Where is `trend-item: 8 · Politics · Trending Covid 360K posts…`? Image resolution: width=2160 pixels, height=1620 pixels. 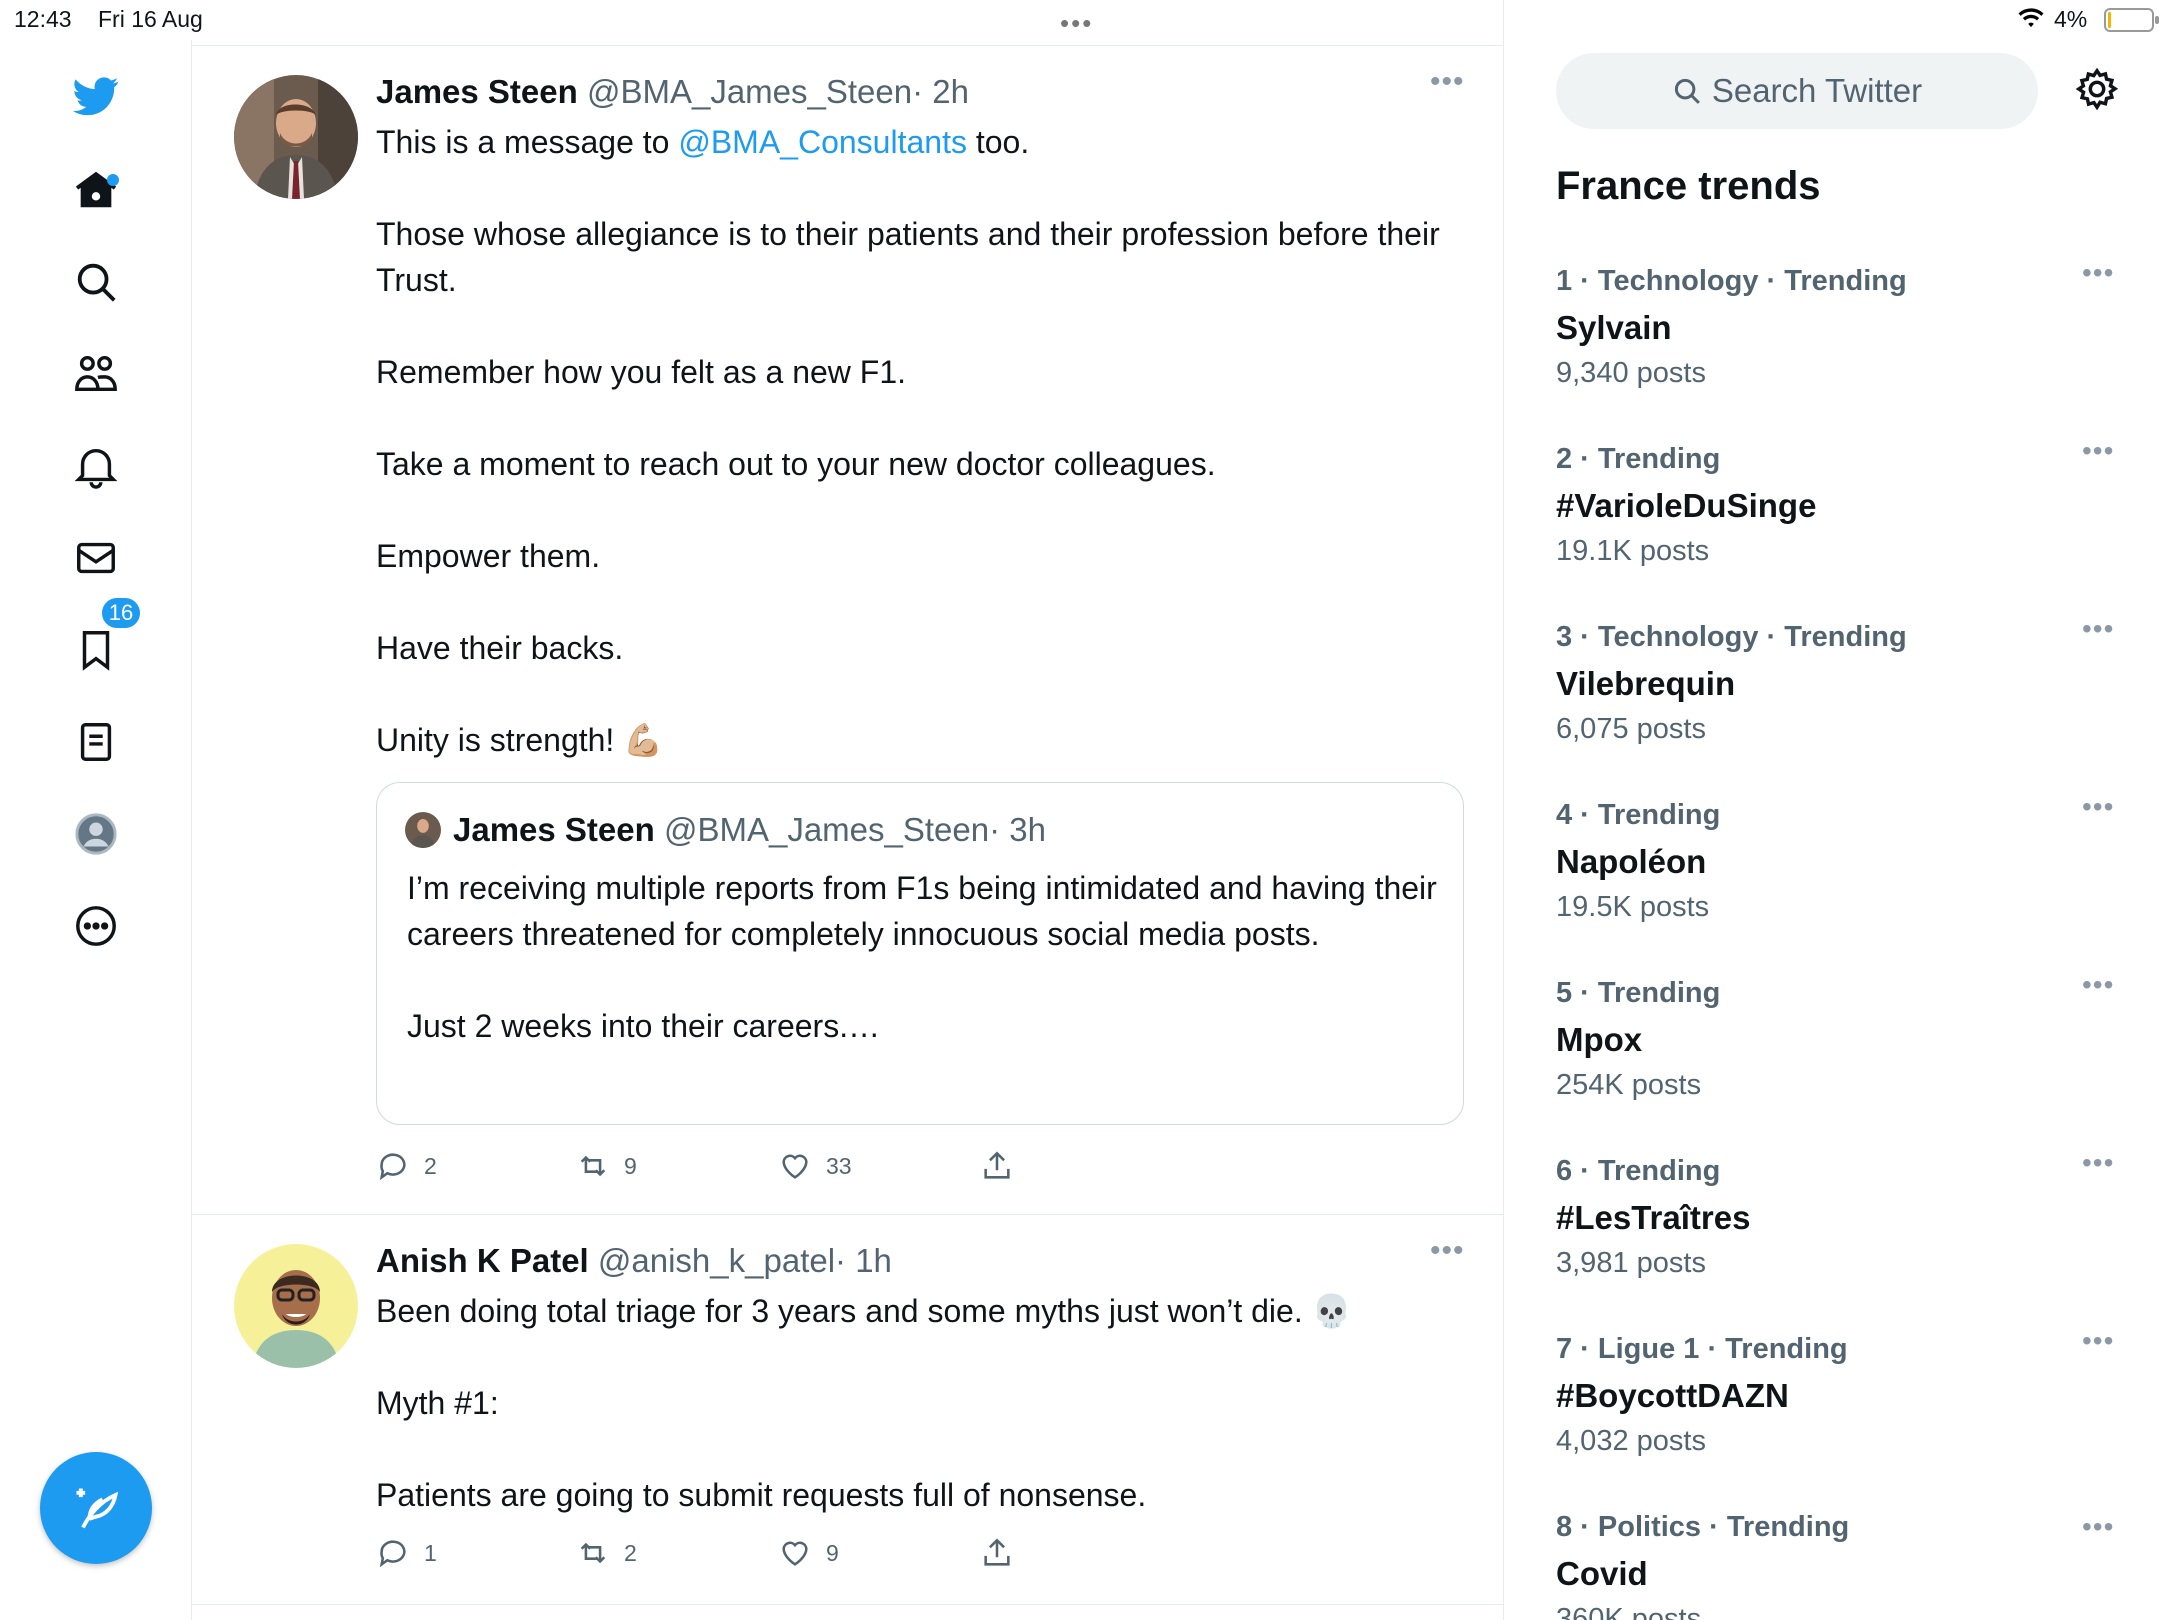 trend-item: 8 · Politics · Trending Covid 360K posts… is located at coordinates (1841, 1565).